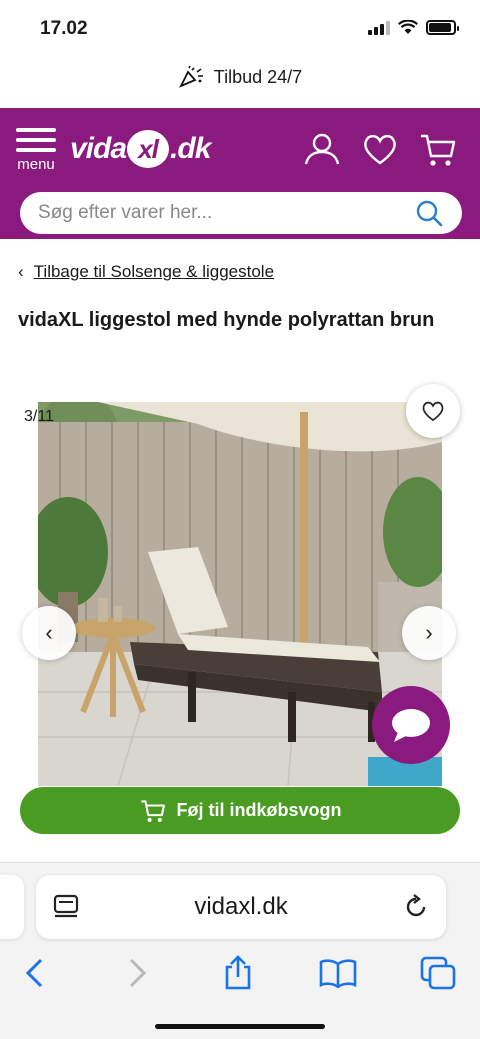  What do you see at coordinates (442, 27) in the screenshot?
I see `battery-icon` at bounding box center [442, 27].